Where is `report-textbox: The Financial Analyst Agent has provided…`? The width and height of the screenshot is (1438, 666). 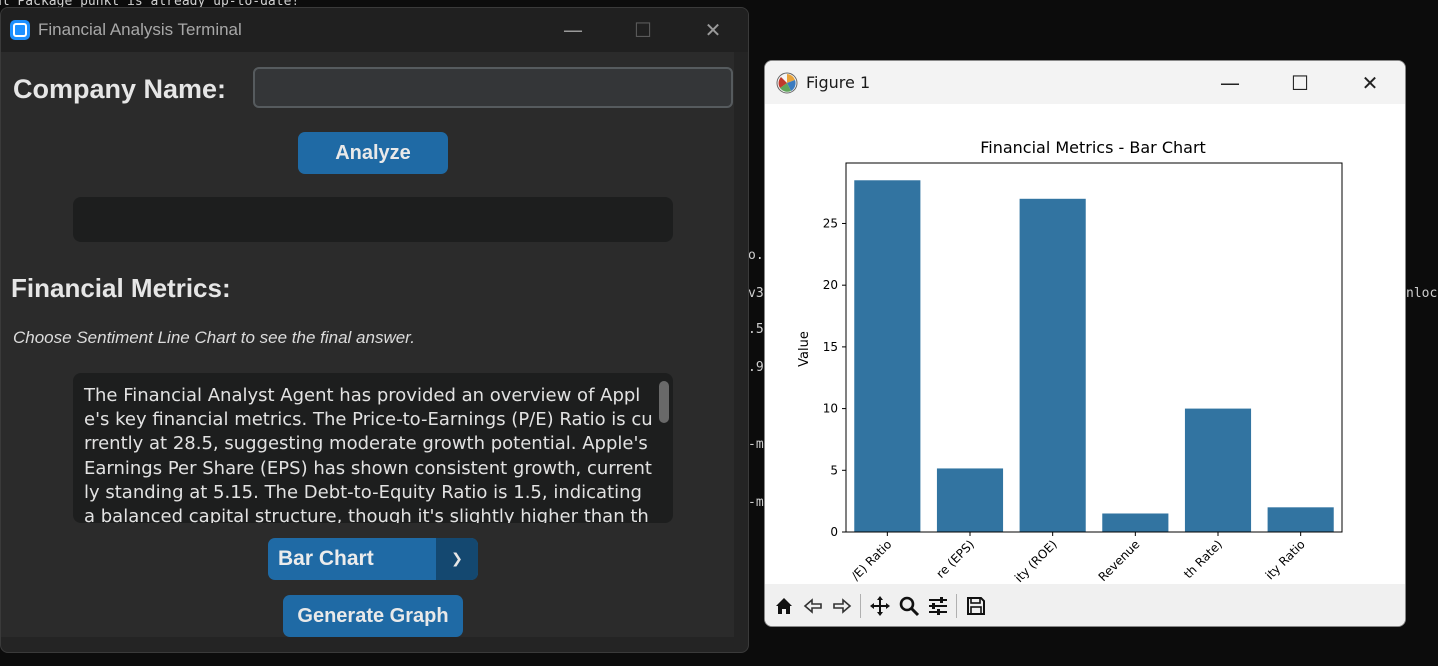 report-textbox: The Financial Analyst Agent has provided… is located at coordinates (373, 448).